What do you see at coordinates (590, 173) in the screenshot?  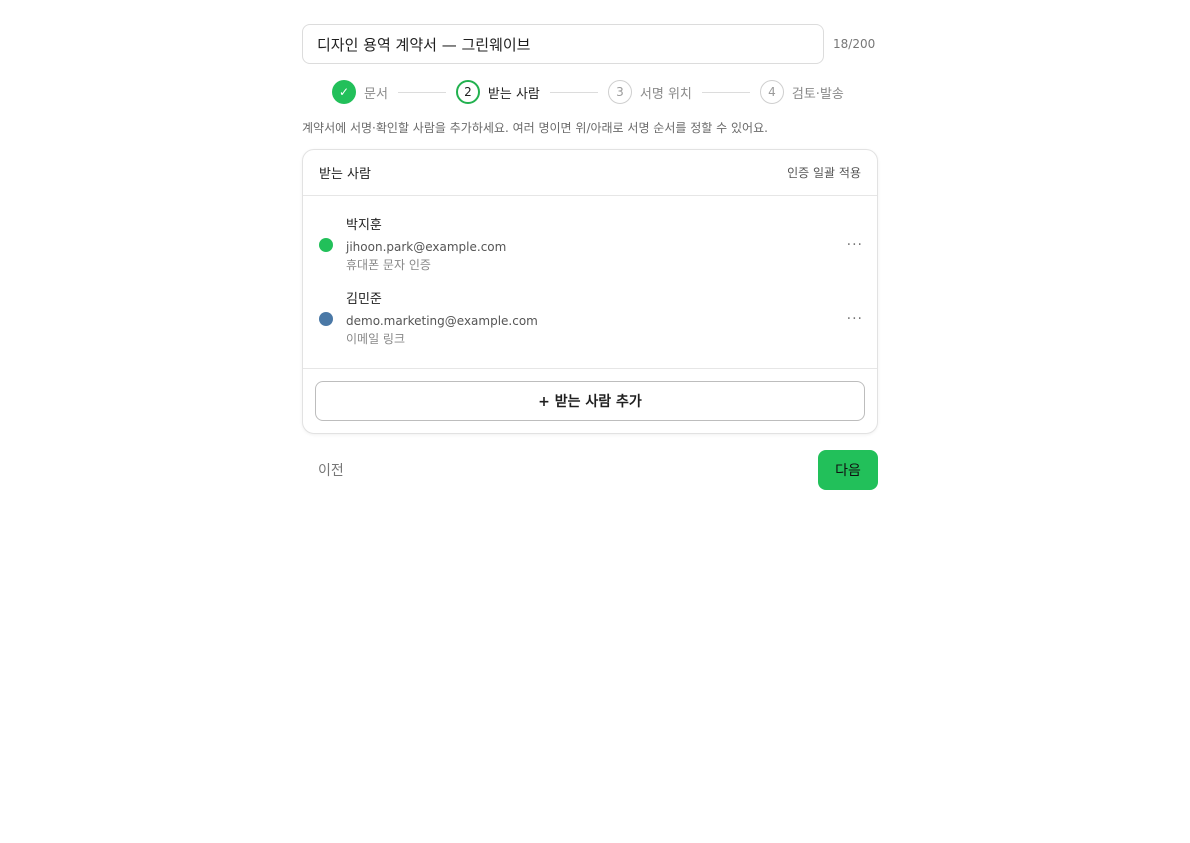 I see `recipients-card-header: 받는 사람 인증 일괄 적용` at bounding box center [590, 173].